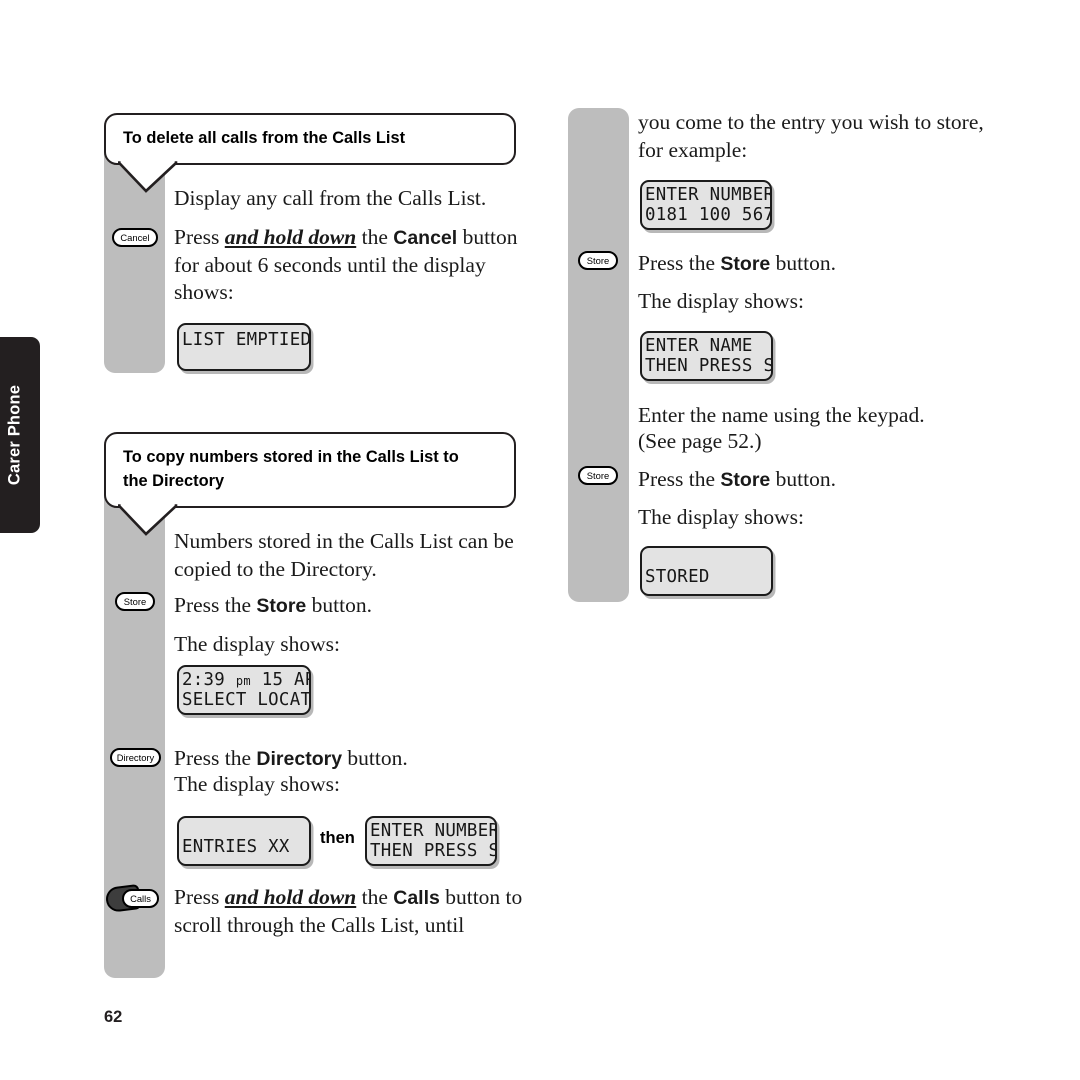 The width and height of the screenshot is (1080, 1080). I want to click on lcd-display-list-emptied: LIST EMPTIED, so click(244, 347).